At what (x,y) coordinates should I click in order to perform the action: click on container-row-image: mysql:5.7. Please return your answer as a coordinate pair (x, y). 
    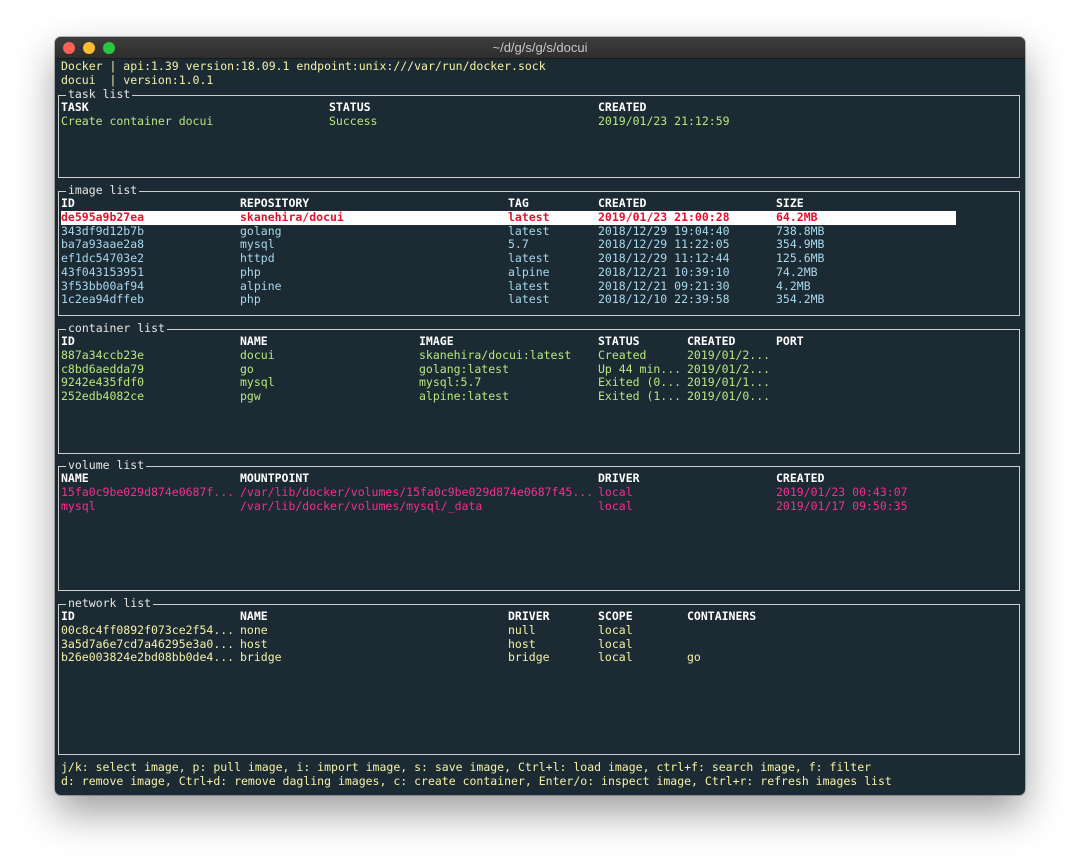
    Looking at the image, I should click on (450, 382).